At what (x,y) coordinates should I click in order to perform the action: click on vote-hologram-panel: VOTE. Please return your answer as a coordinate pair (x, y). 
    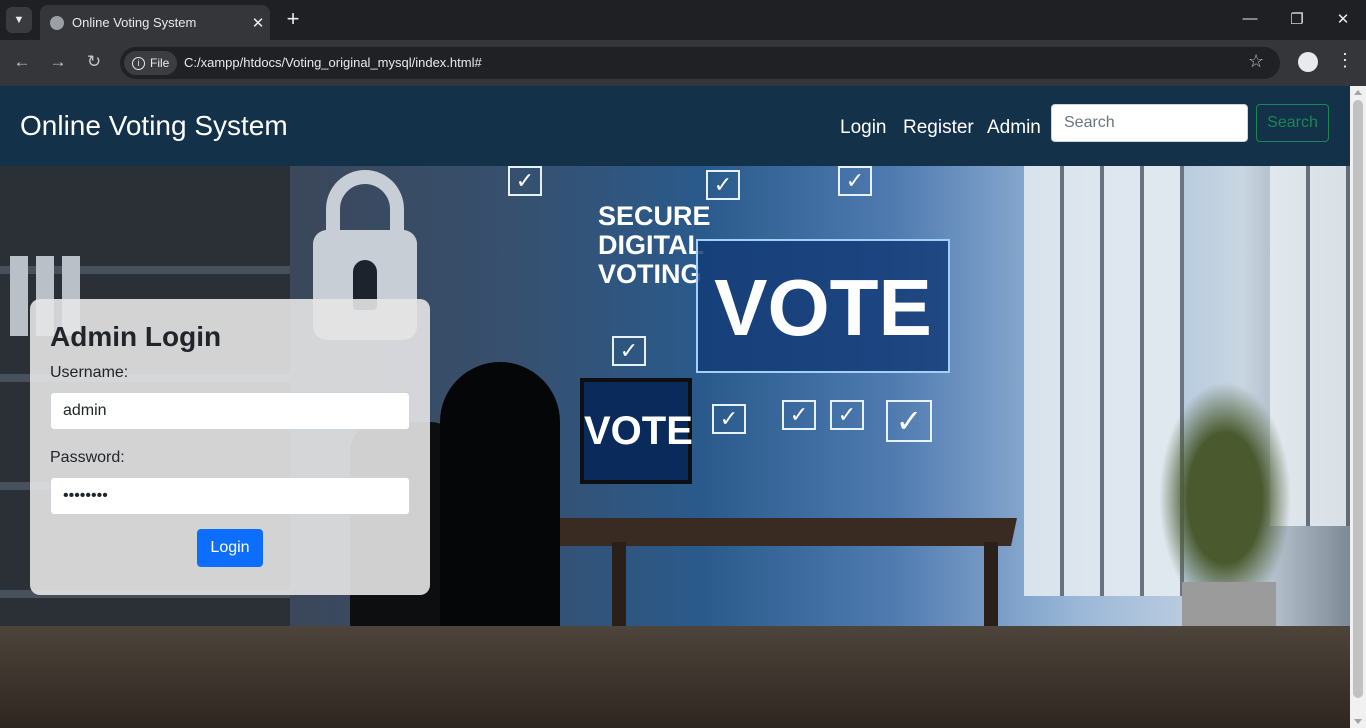
    Looking at the image, I should click on (823, 306).